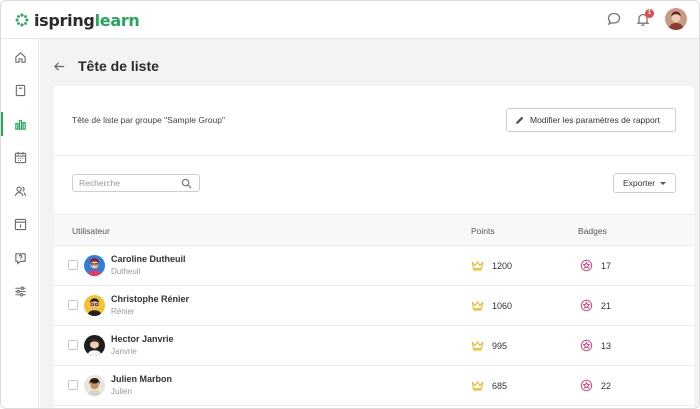 The image size is (700, 409). I want to click on book-icon, so click(20, 90).